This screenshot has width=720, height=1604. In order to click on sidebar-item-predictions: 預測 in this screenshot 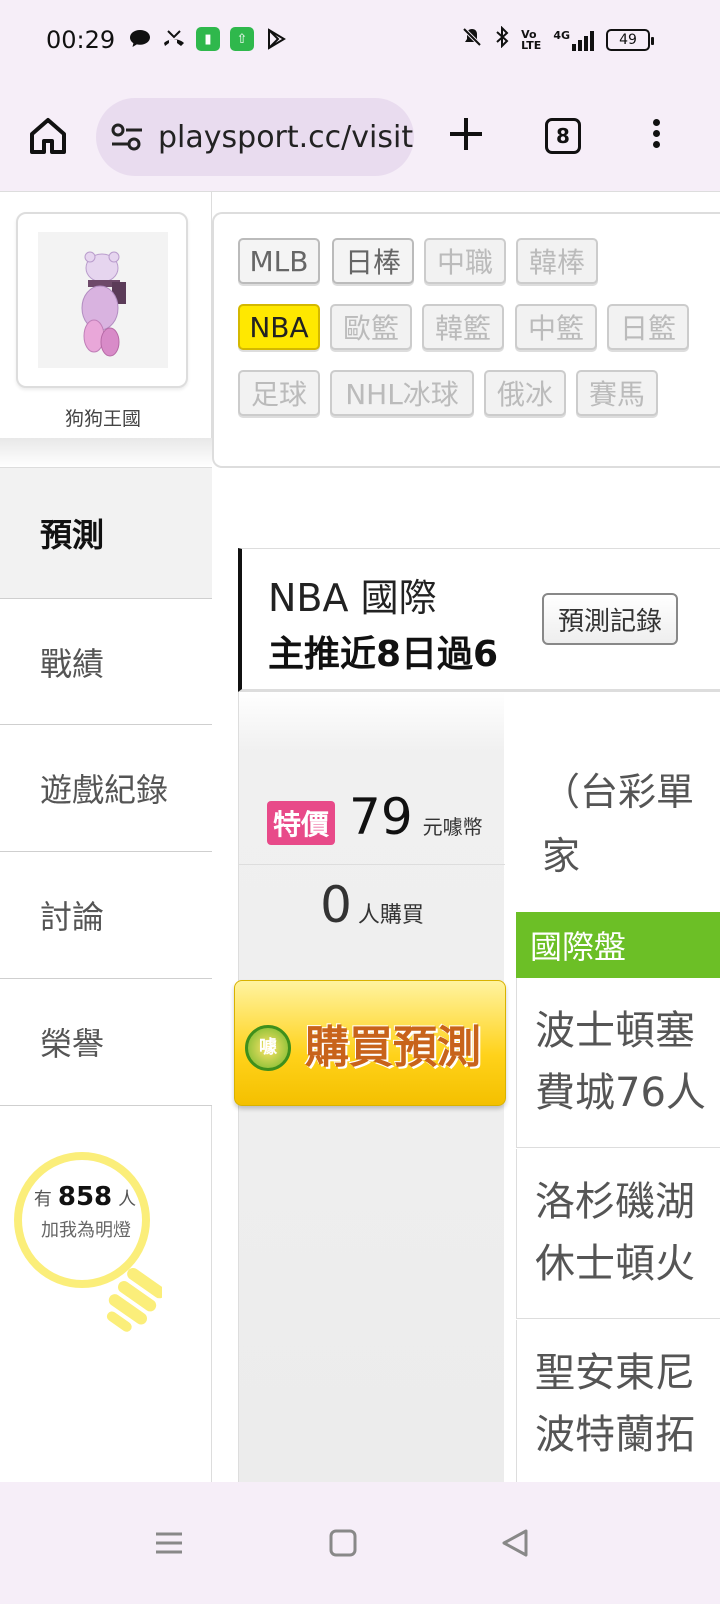, I will do `click(106, 533)`.